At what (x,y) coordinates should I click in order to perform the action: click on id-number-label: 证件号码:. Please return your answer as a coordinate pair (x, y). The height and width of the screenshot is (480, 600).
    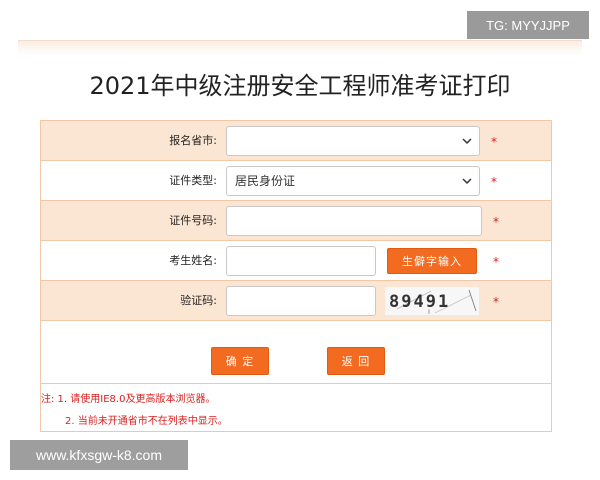
    Looking at the image, I should click on (193, 220).